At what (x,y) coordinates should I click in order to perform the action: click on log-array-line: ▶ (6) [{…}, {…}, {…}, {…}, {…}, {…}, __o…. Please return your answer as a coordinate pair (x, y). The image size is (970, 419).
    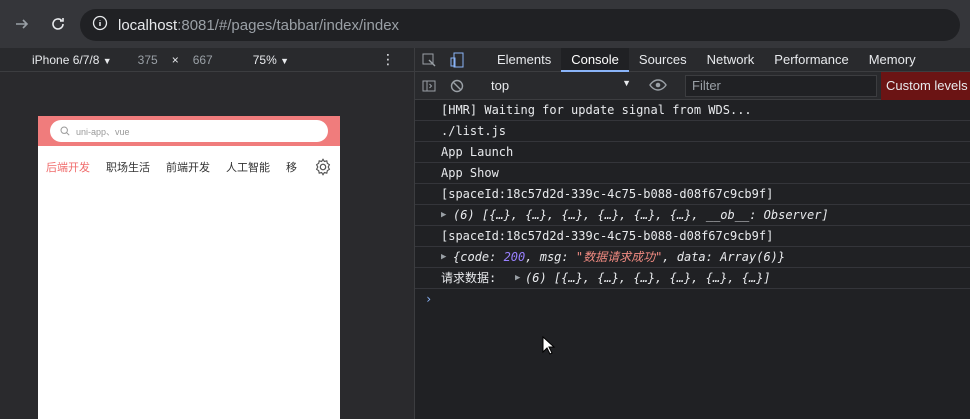
    Looking at the image, I should click on (692, 215).